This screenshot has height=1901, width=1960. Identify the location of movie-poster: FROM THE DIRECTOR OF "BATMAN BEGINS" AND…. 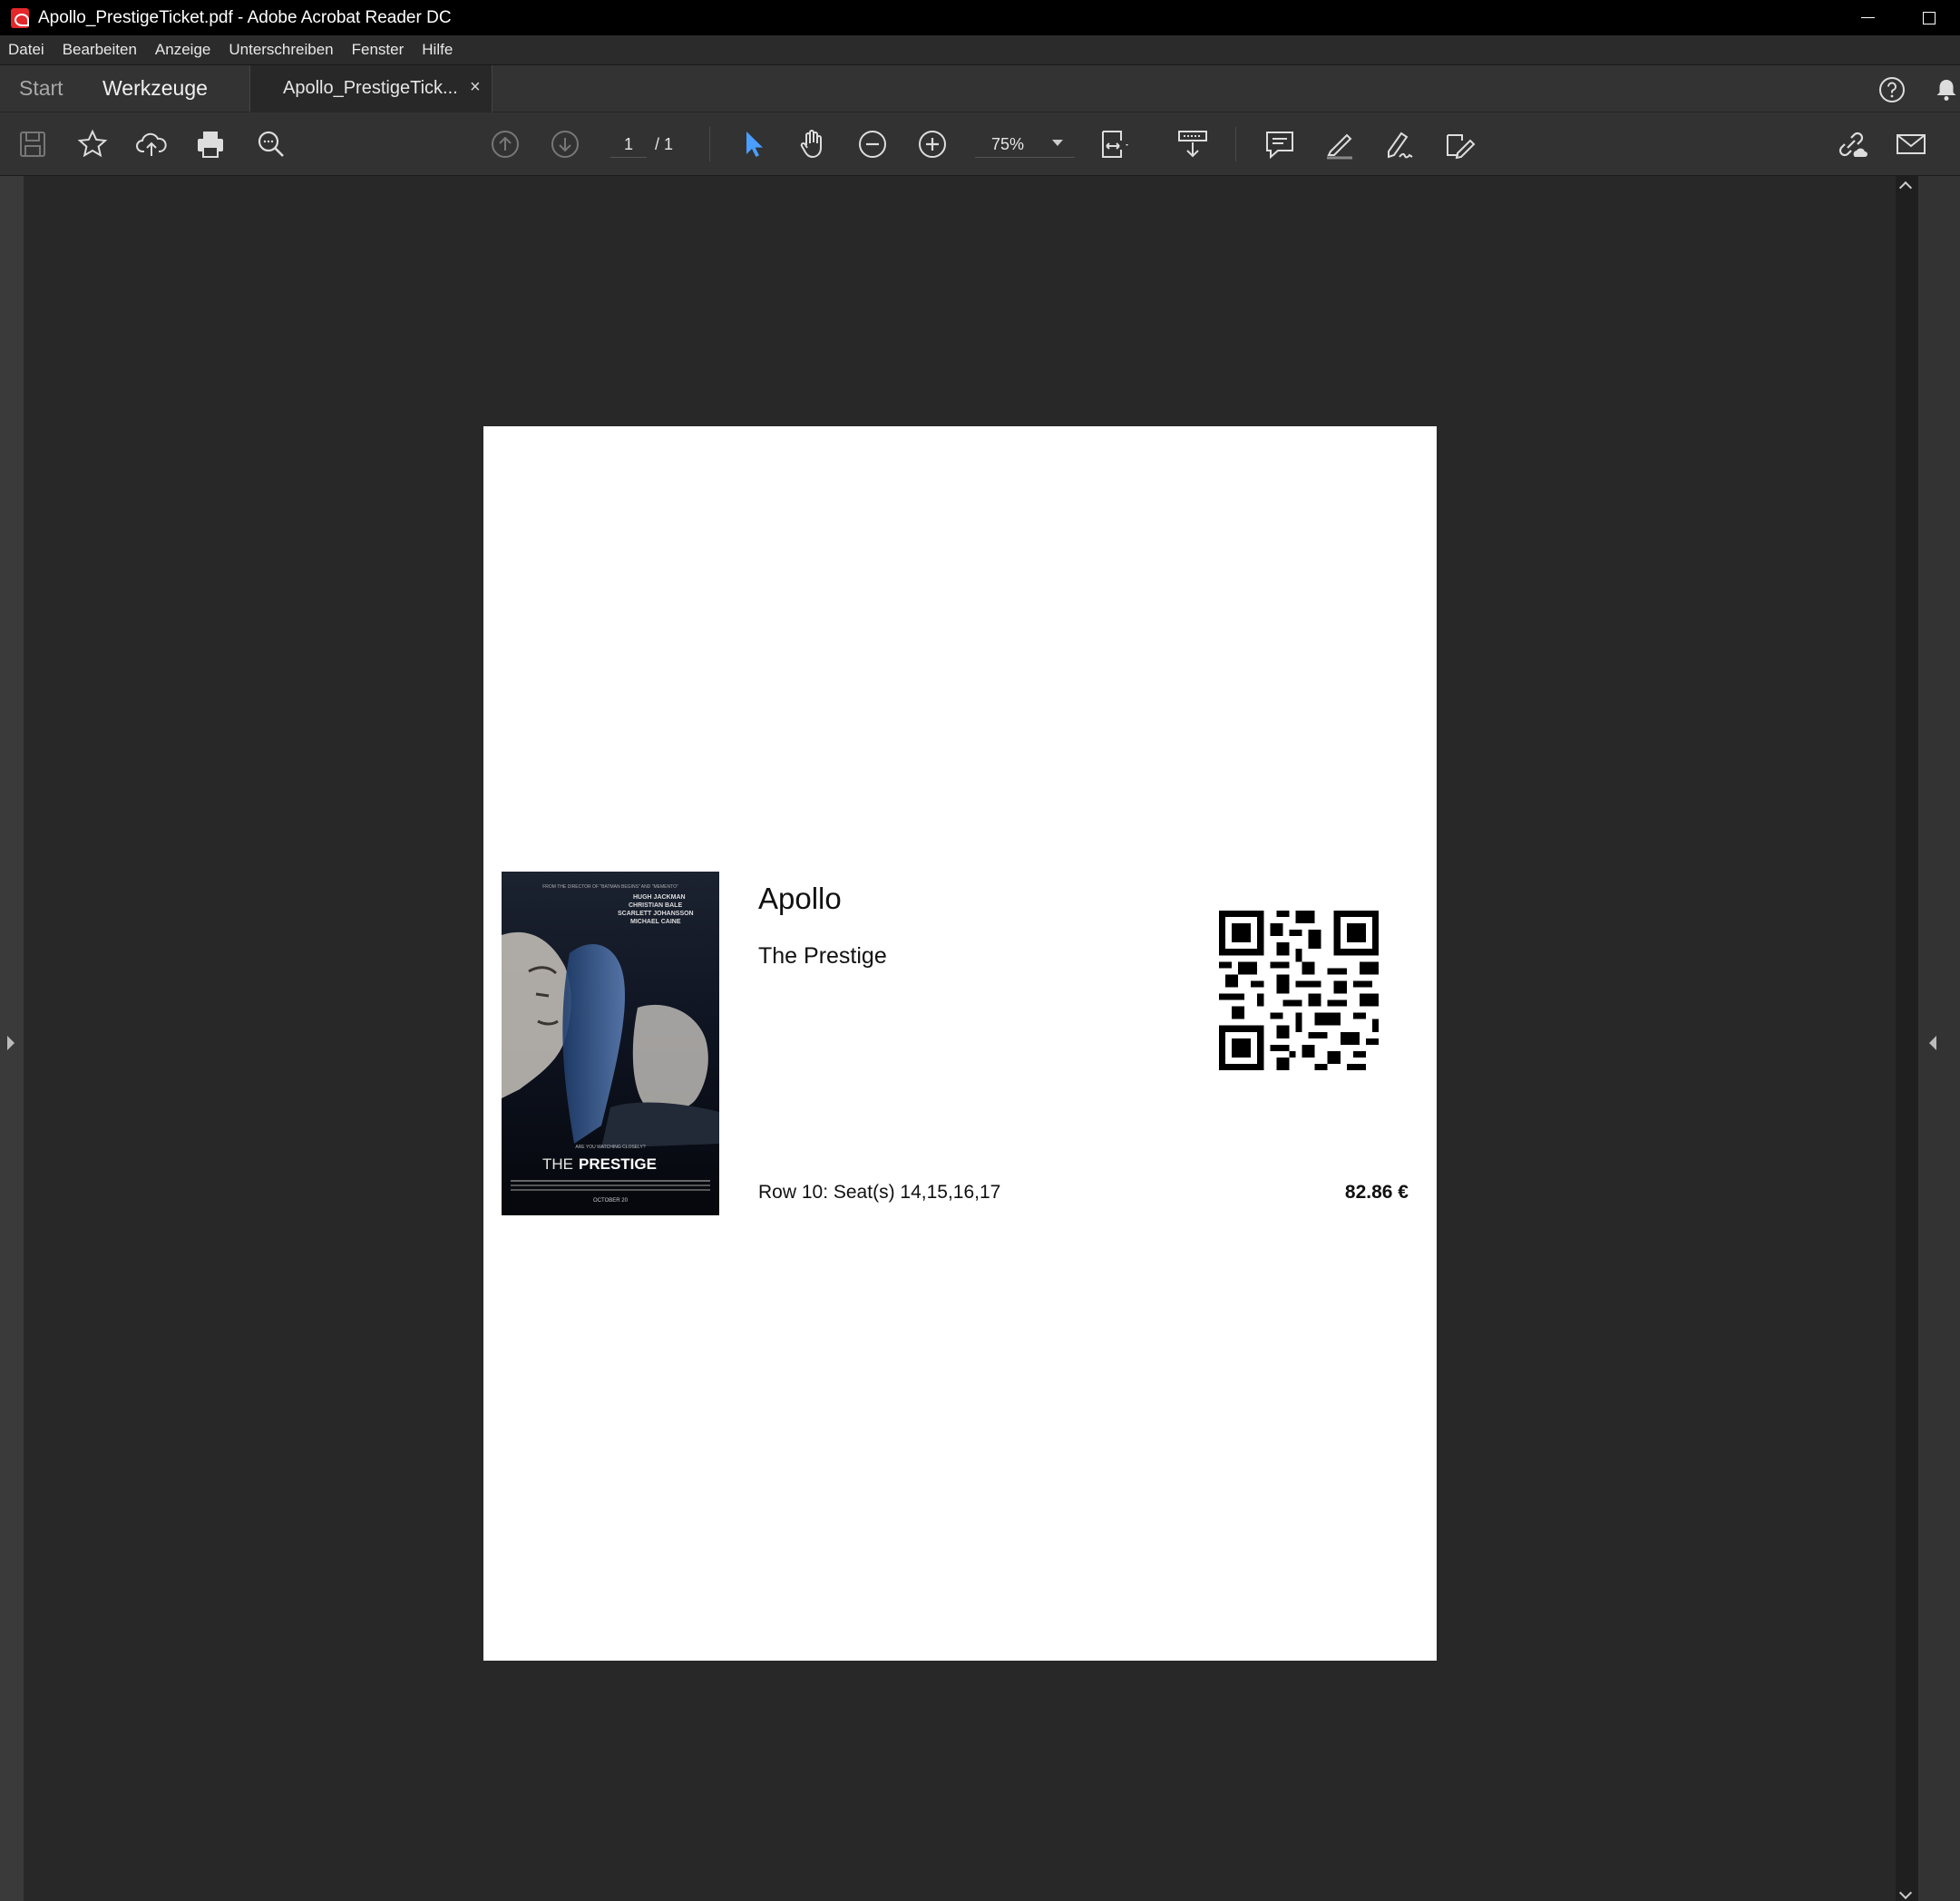
(610, 1043).